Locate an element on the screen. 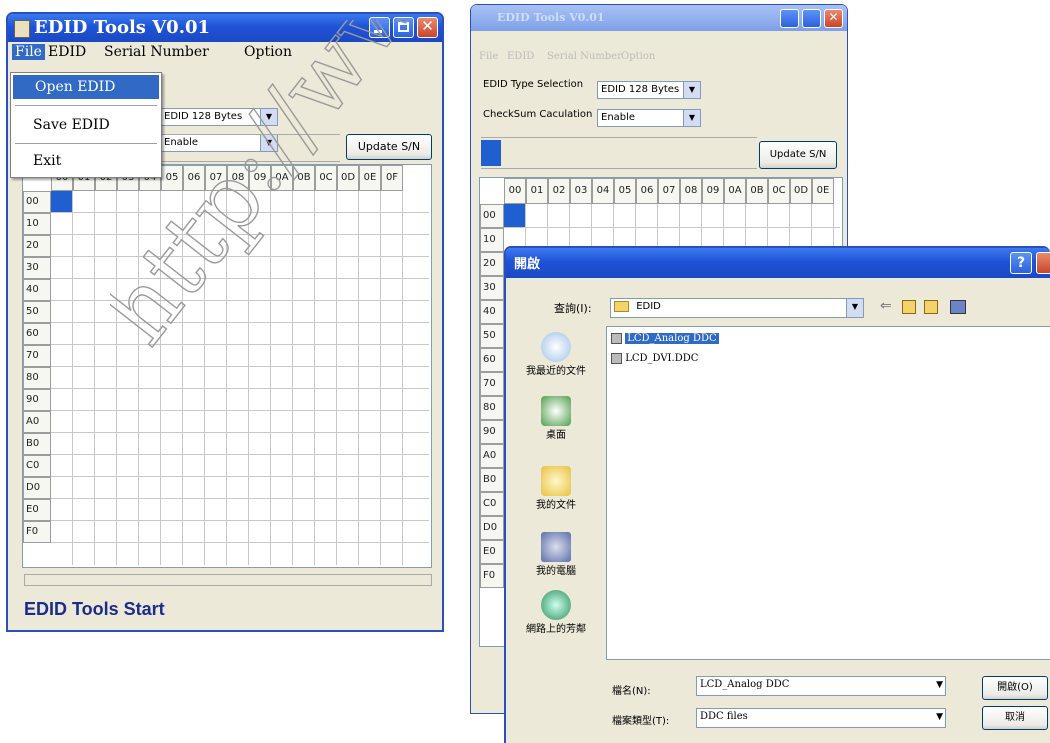 The image size is (1050, 743). filetype-select: DDC files ▼ is located at coordinates (821, 718).